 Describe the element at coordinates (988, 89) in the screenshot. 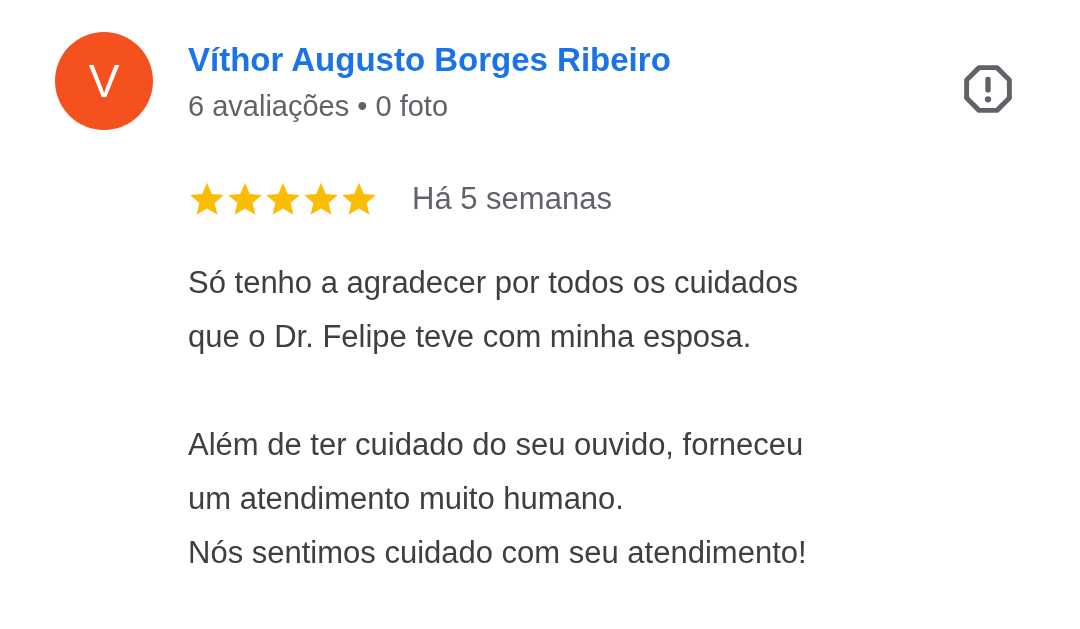

I see `report-icon` at that location.